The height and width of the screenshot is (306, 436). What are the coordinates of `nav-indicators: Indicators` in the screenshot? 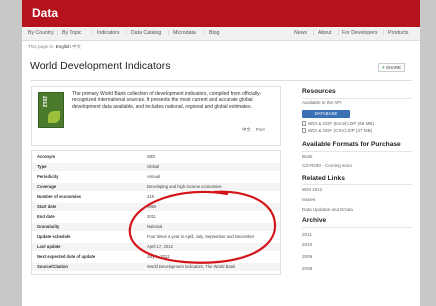 It's located at (108, 33).